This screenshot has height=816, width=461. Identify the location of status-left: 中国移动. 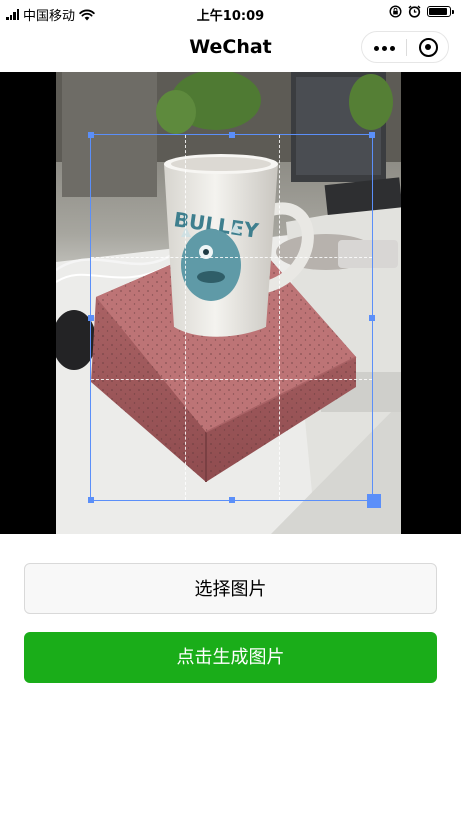
(50, 14).